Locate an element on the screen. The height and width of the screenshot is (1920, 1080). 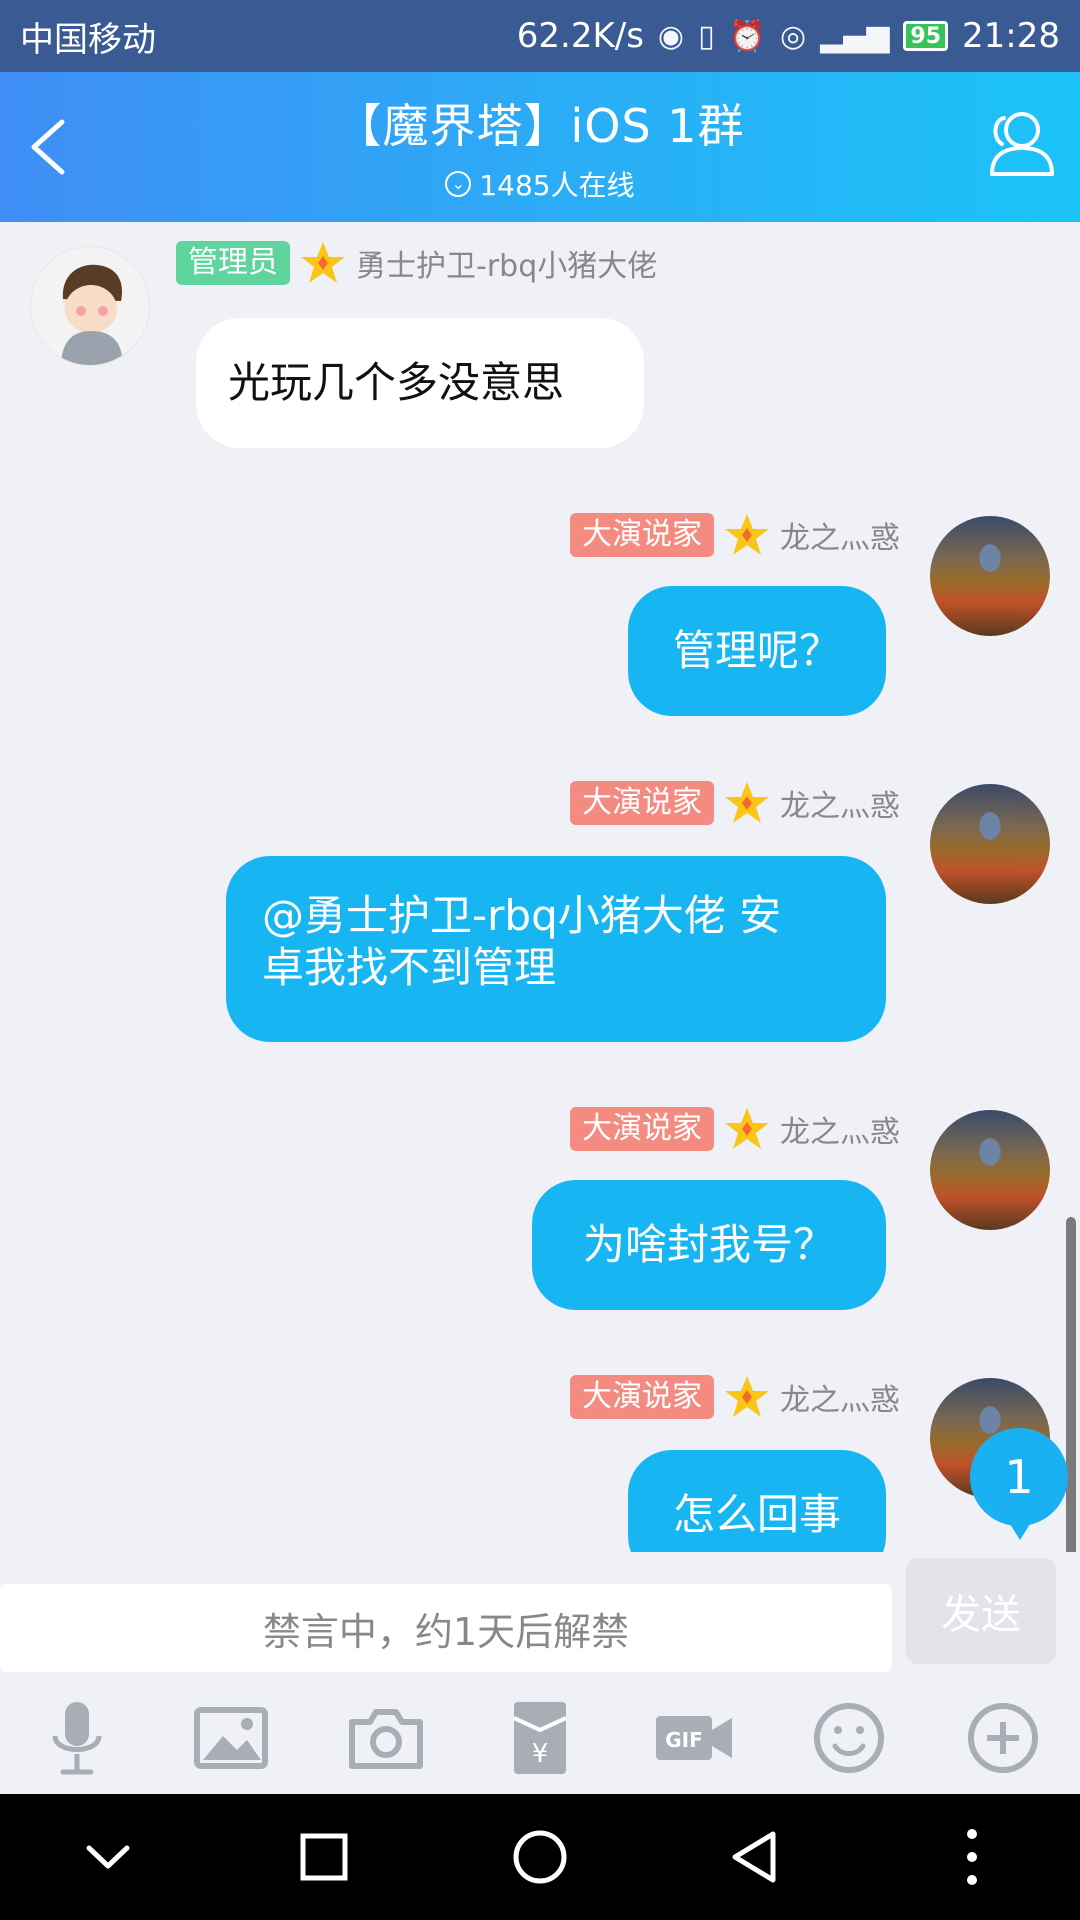
chevron-left-icon is located at coordinates (48, 147).